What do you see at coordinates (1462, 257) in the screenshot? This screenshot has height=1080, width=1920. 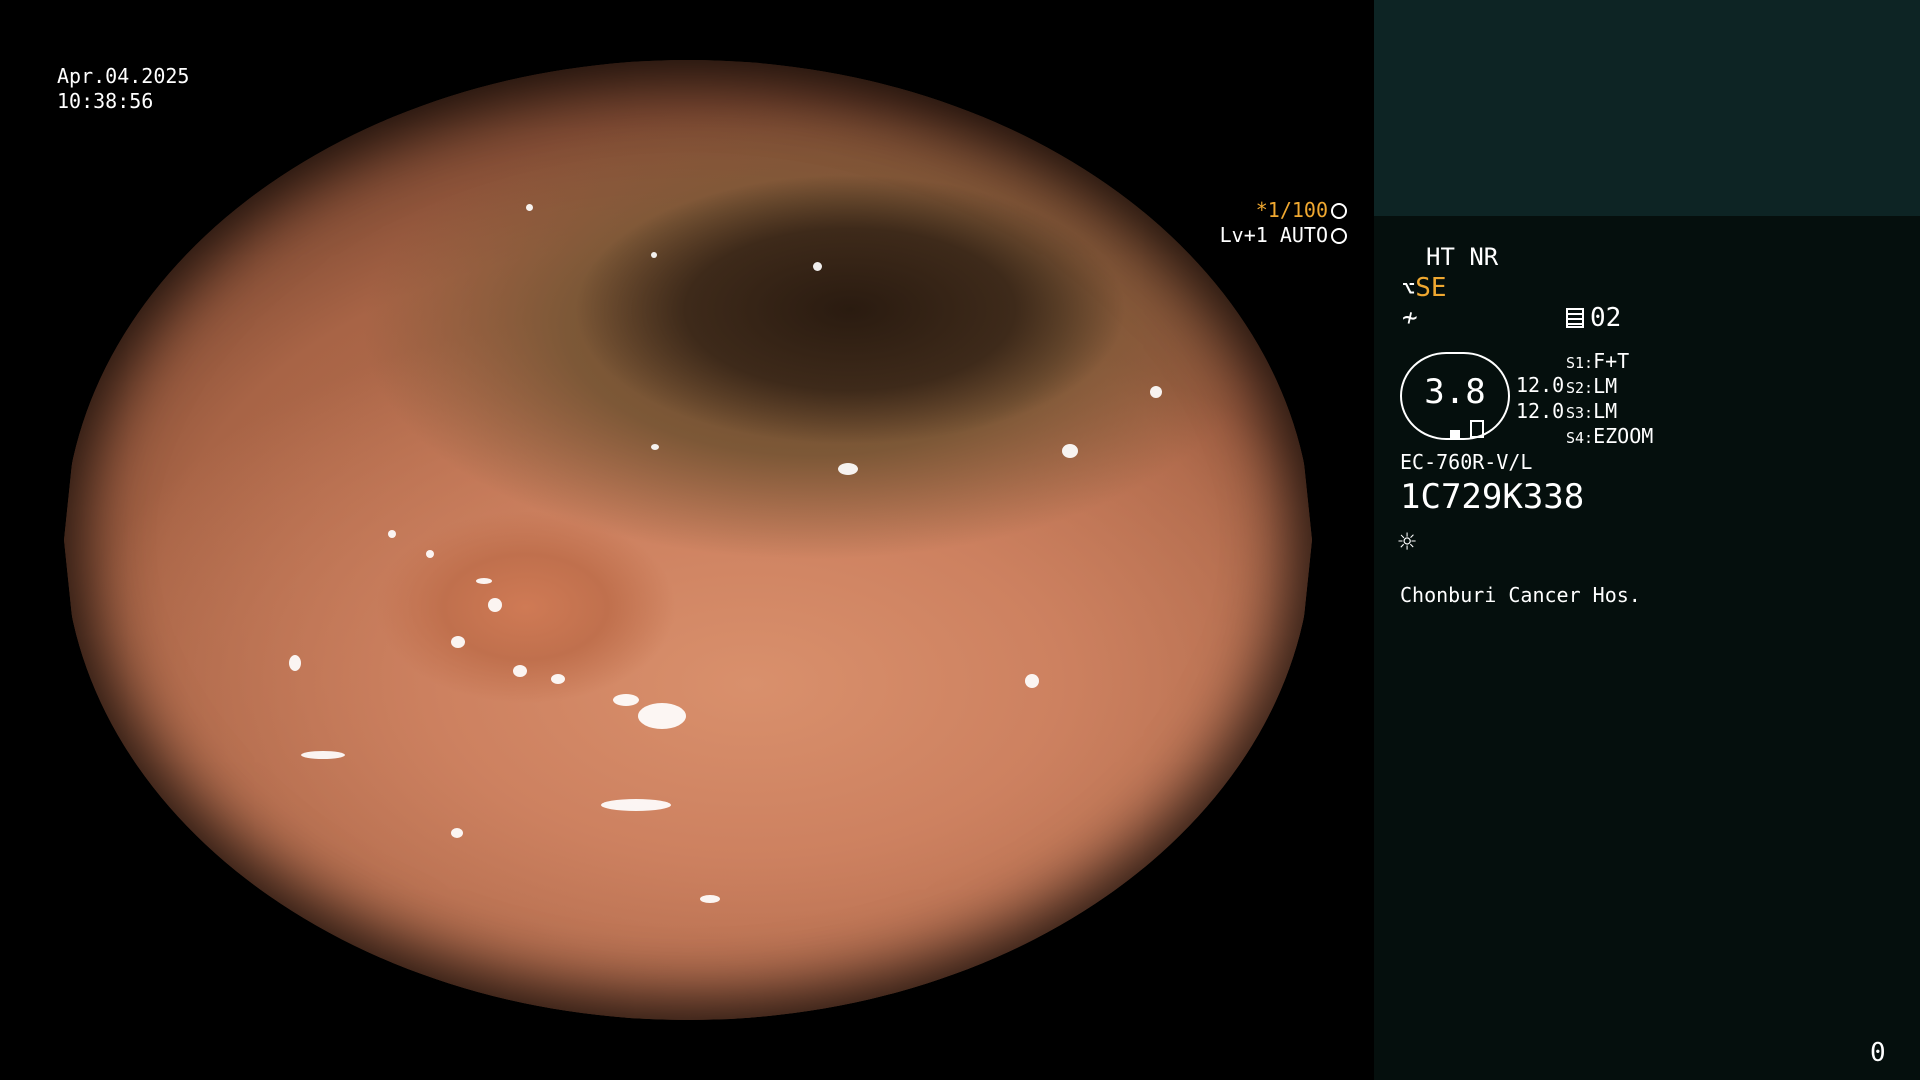 I see `processing-mode: HT NR` at bounding box center [1462, 257].